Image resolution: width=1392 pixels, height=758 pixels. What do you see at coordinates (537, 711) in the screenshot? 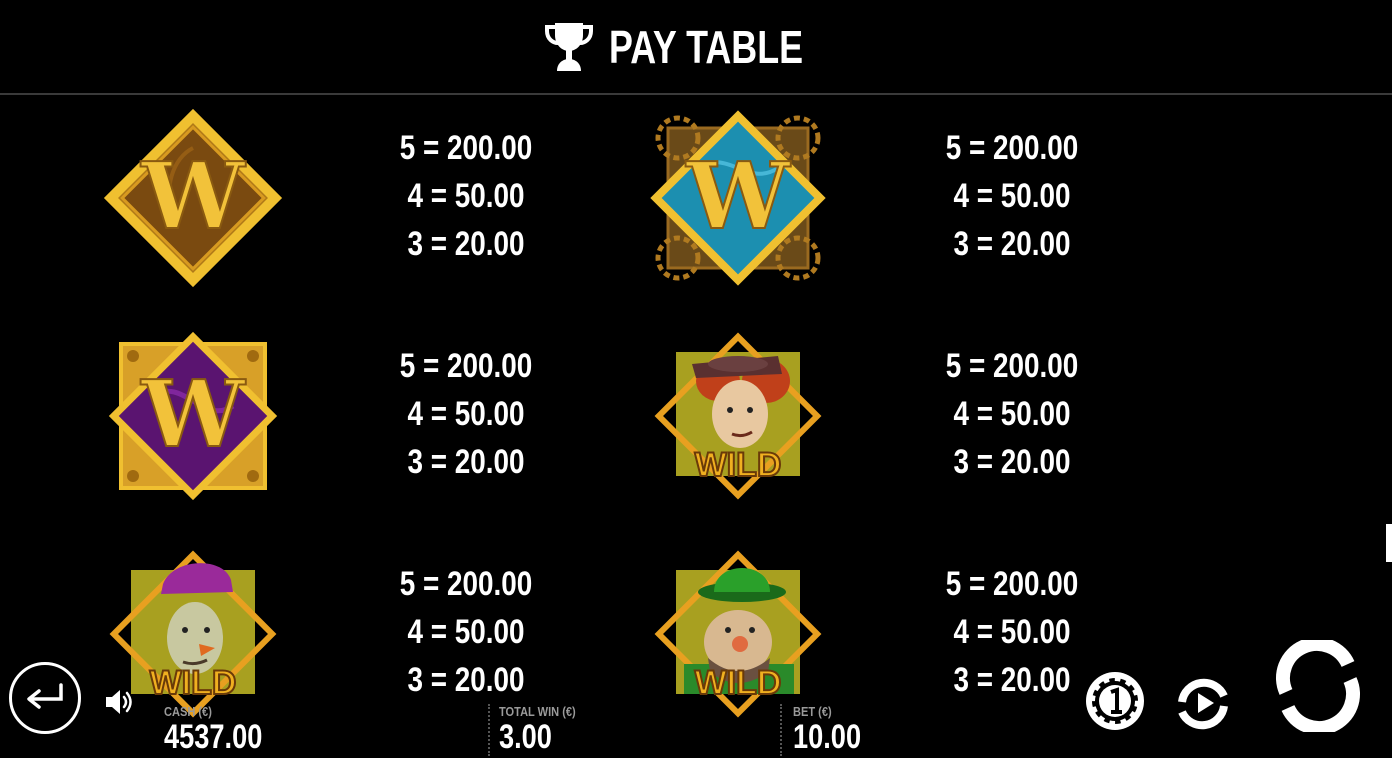
I see `total-win-label: TOTAL WIN (€)` at bounding box center [537, 711].